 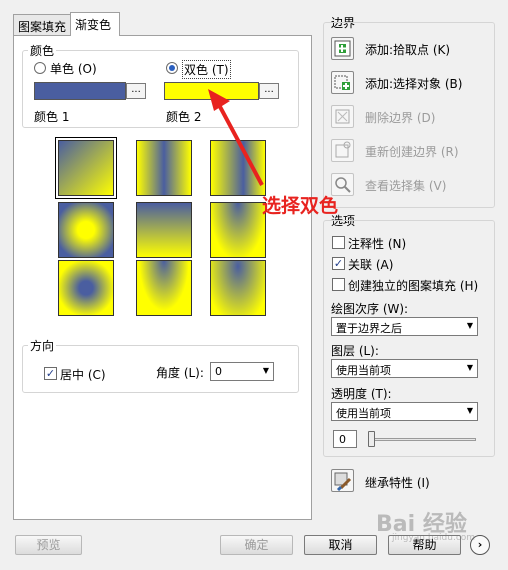 I want to click on single-color-radio, so click(x=40, y=68).